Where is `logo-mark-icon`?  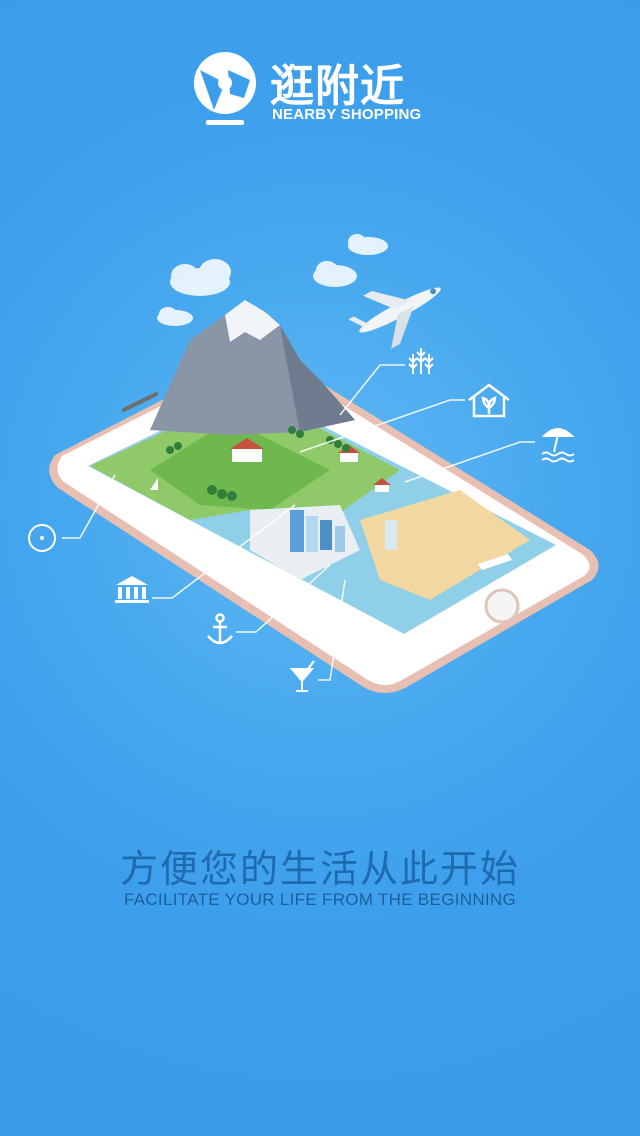
logo-mark-icon is located at coordinates (225, 88).